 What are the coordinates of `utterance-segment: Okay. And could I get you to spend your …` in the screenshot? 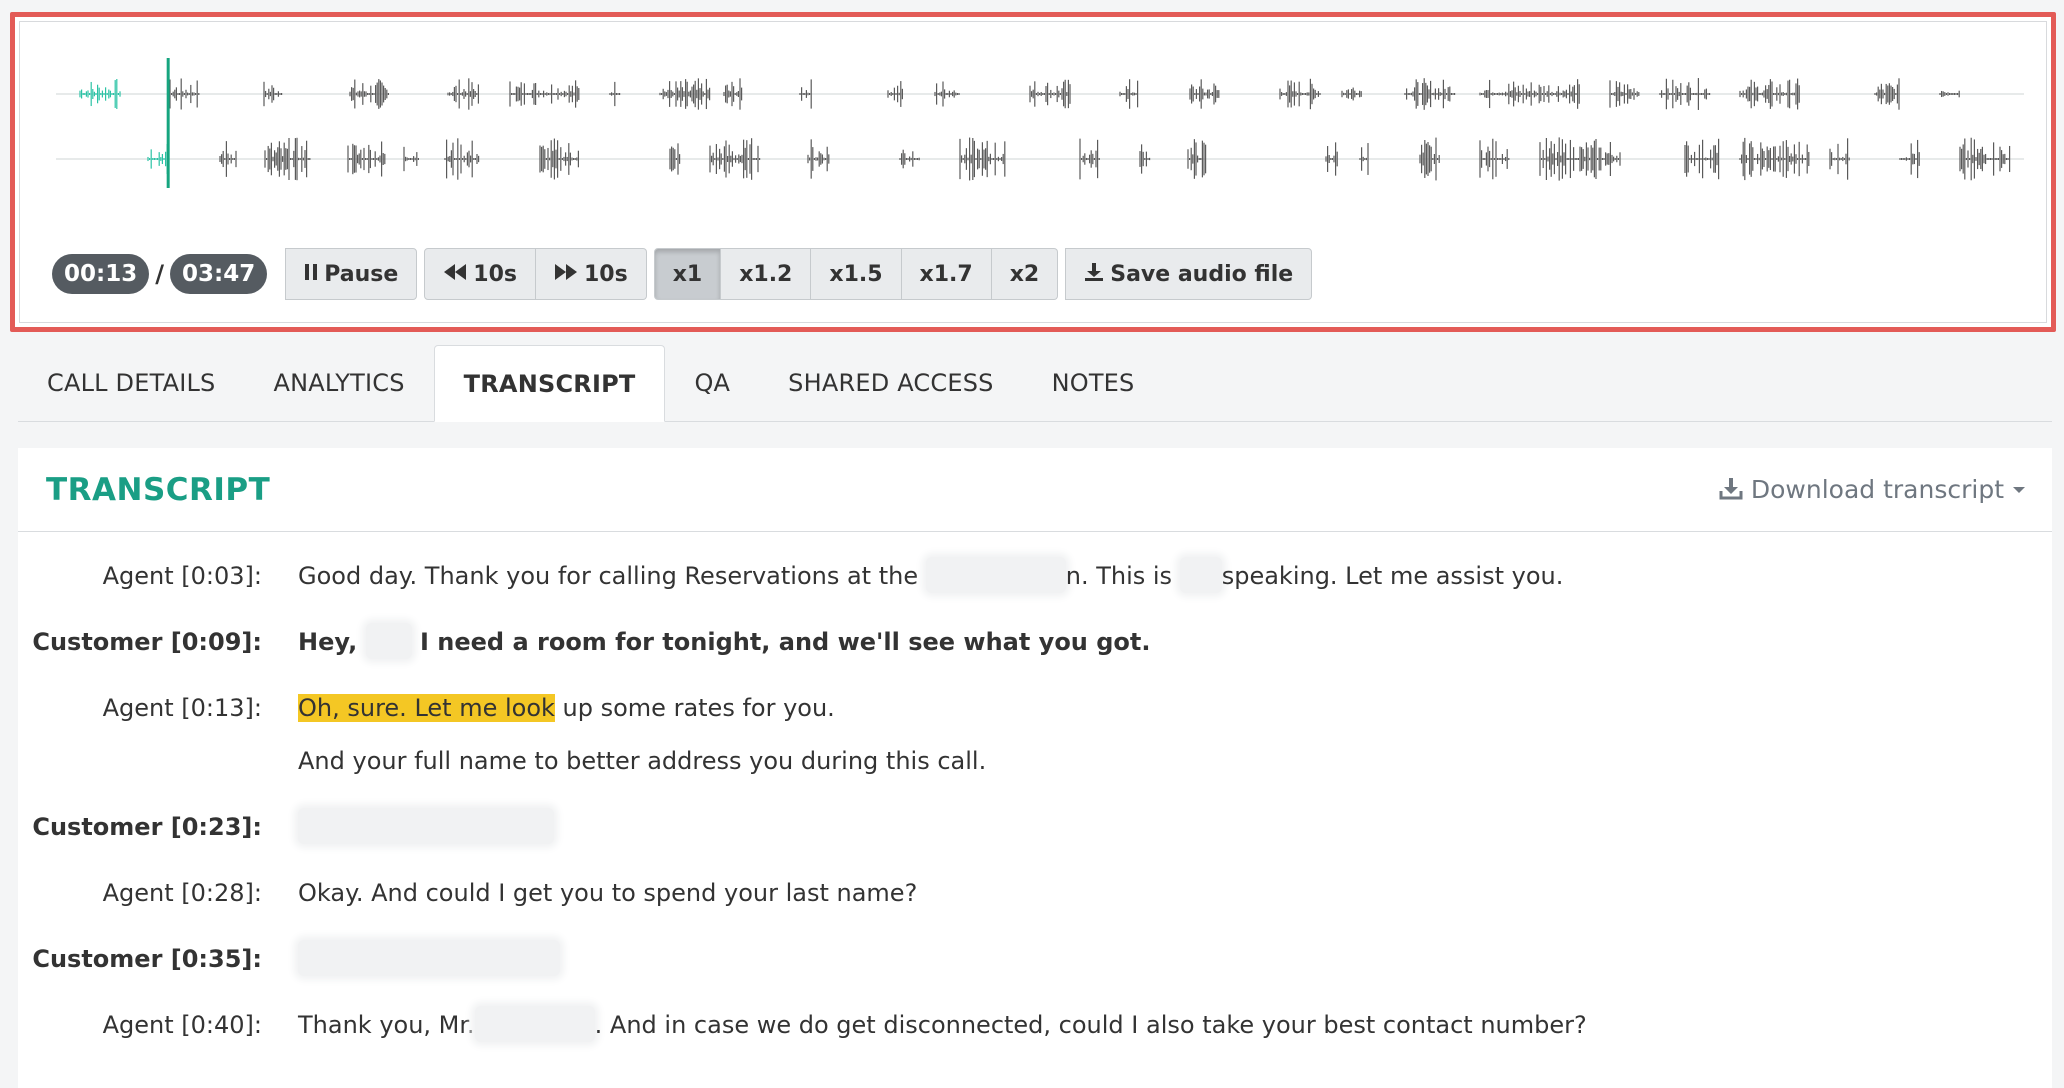 It's located at (608, 893).